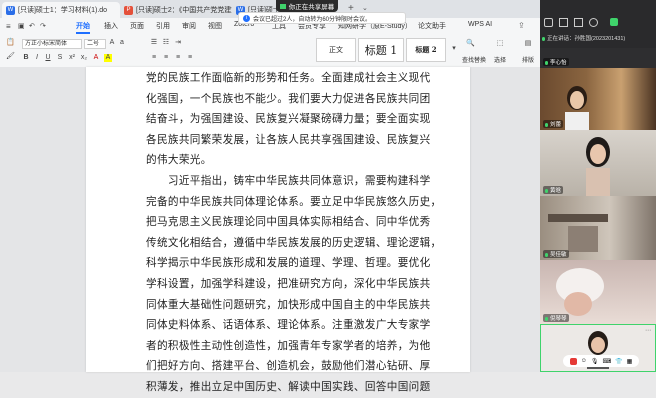  Describe the element at coordinates (288, 180) in the screenshot. I see `doc-line: 习近平指出，铸牢中华民族共同体意识，需要构建科学` at that location.